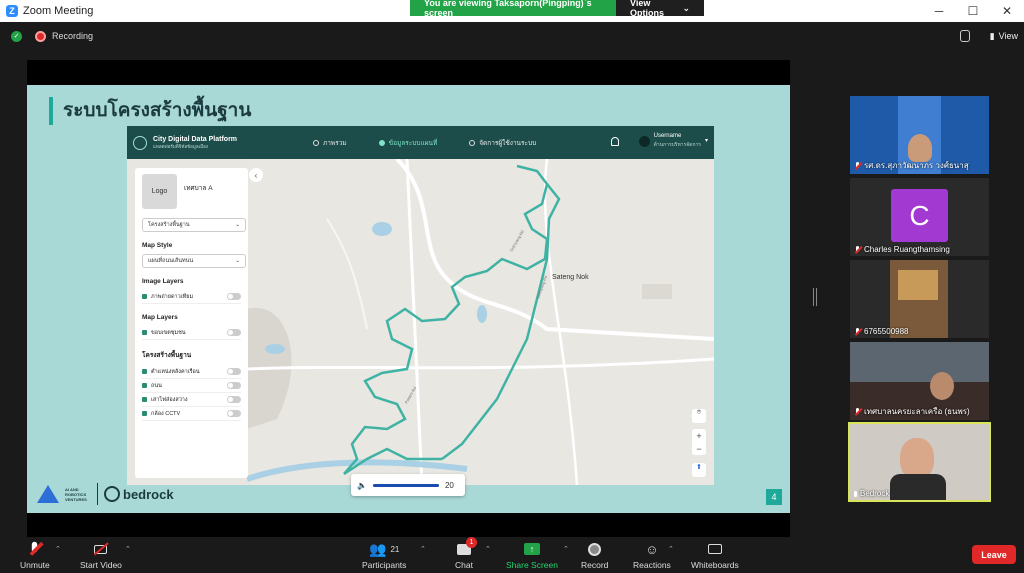 The image size is (1024, 573). What do you see at coordinates (256, 175) in the screenshot?
I see `collapse-sidebar-button: ‹` at bounding box center [256, 175].